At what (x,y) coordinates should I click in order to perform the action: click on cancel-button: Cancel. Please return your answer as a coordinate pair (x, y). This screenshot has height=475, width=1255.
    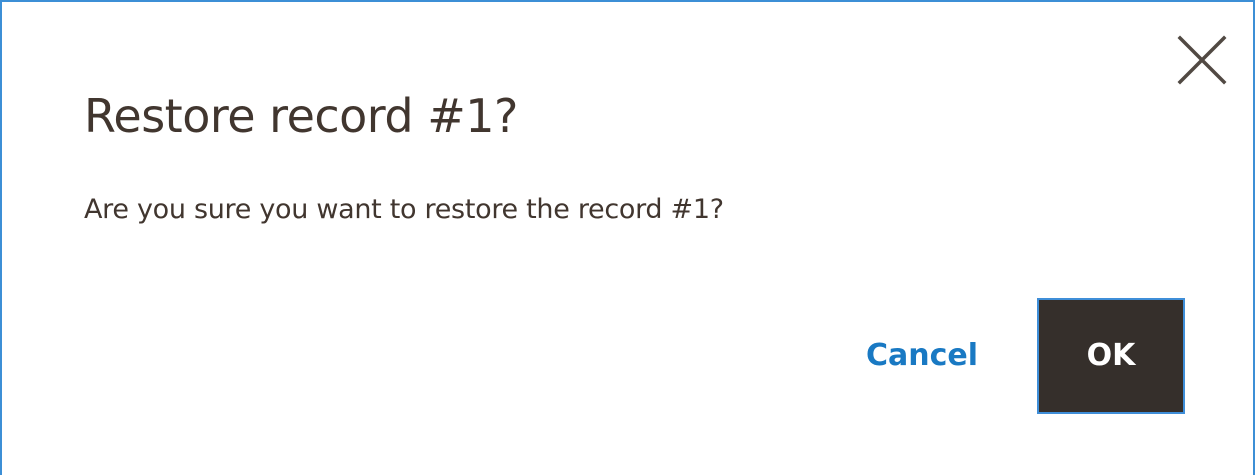
    Looking at the image, I should click on (922, 356).